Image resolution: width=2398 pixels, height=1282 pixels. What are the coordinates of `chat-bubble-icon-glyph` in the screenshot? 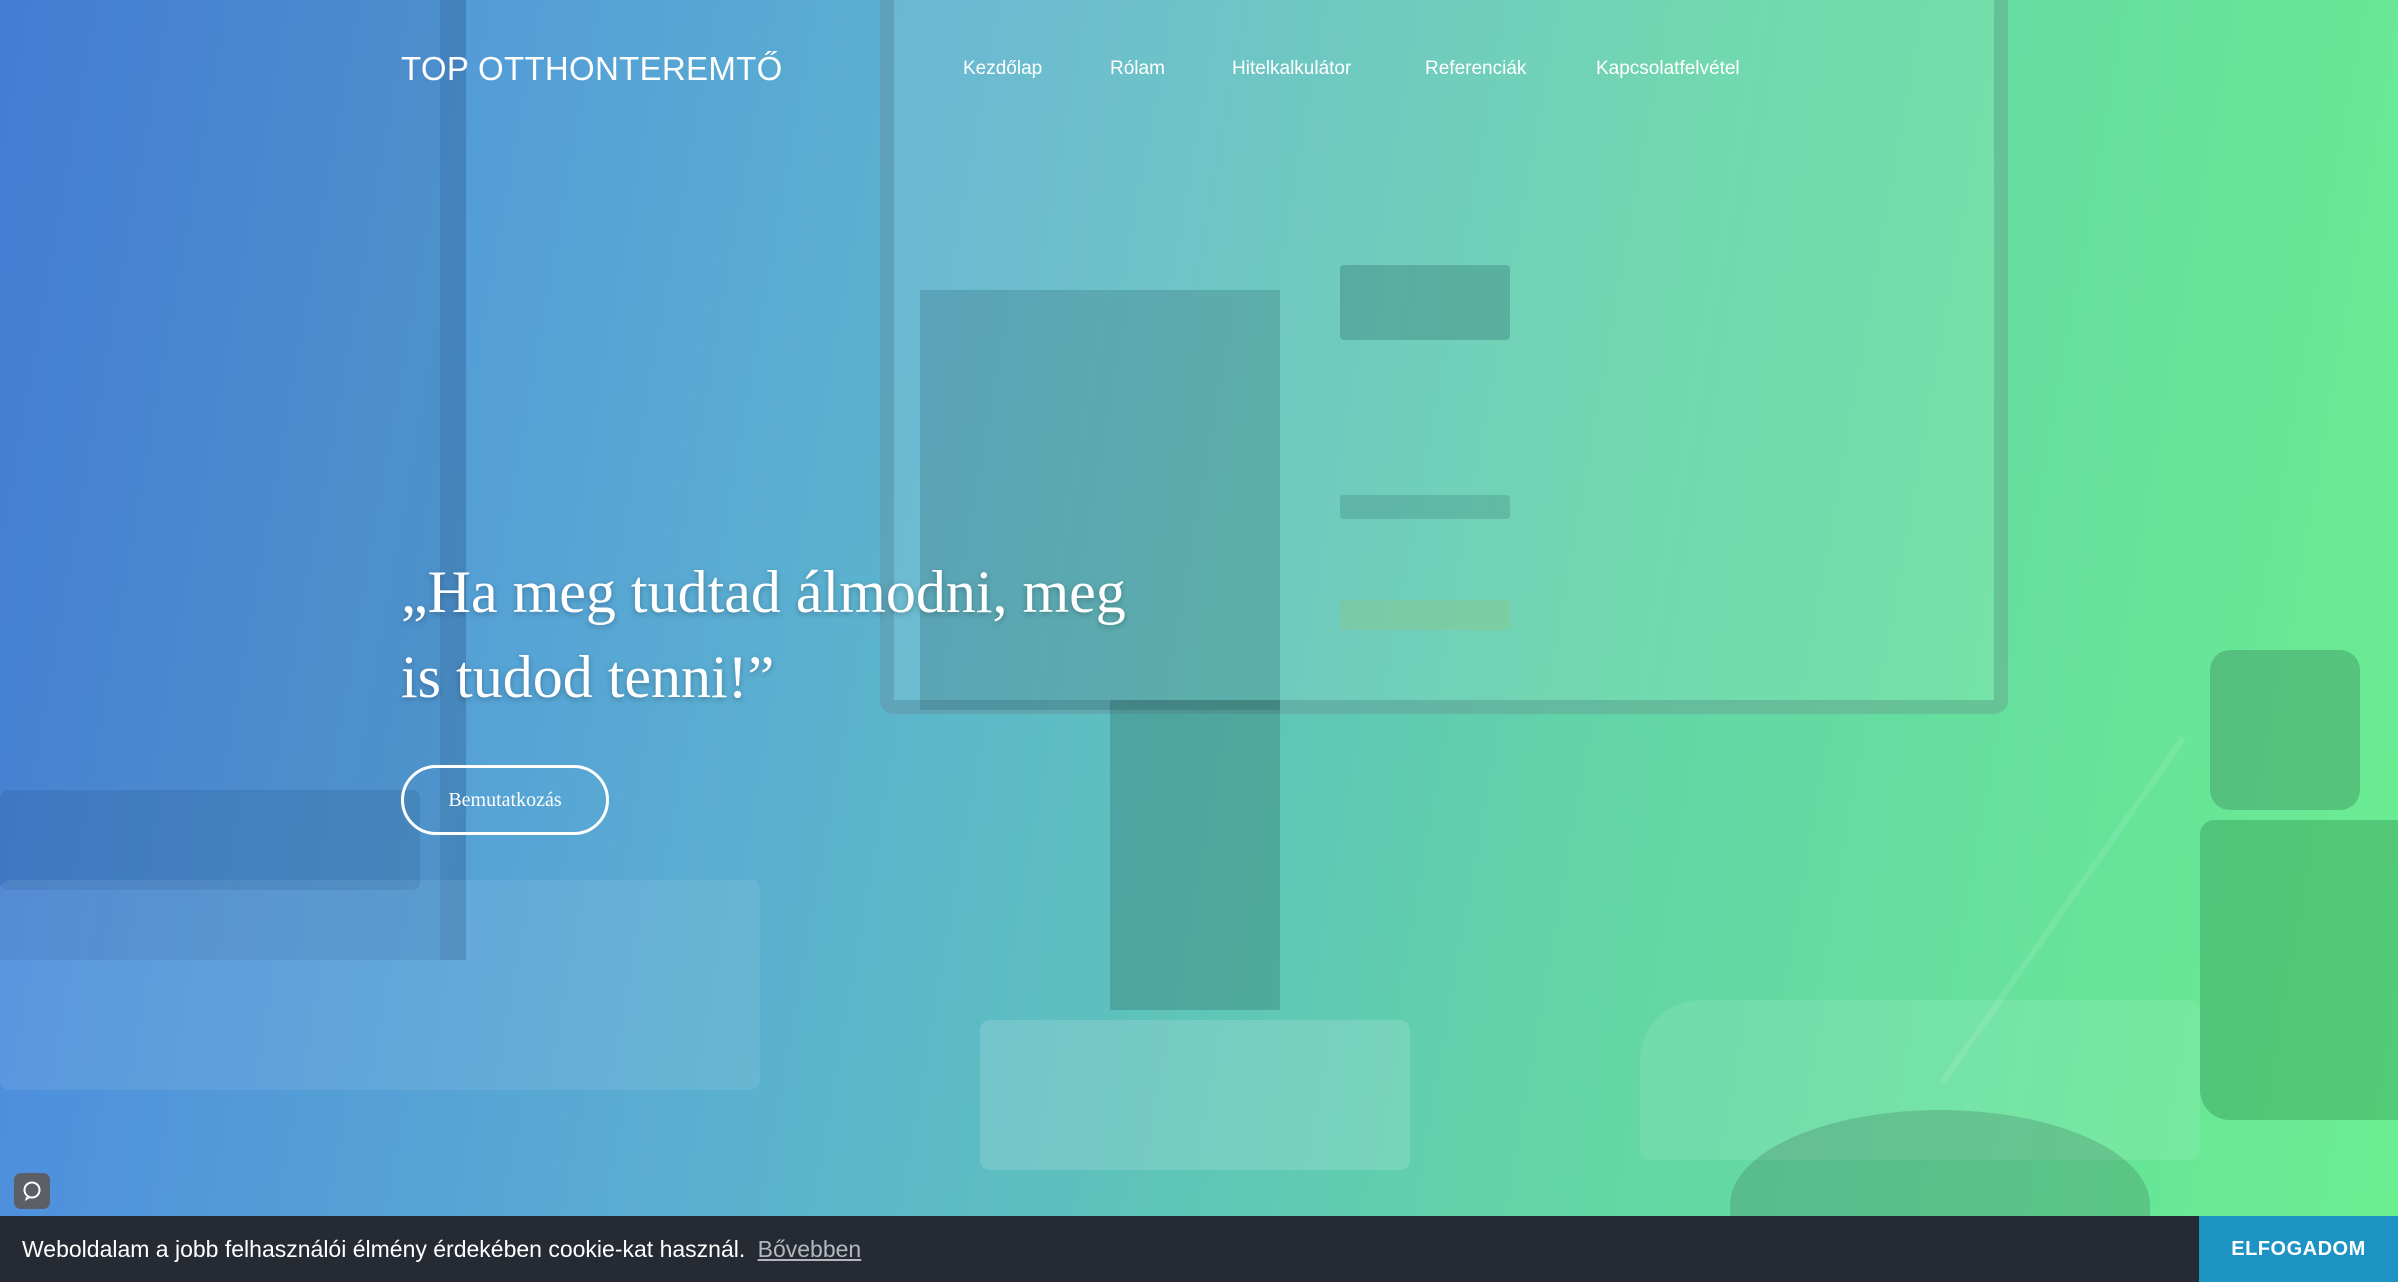 It's located at (32, 1191).